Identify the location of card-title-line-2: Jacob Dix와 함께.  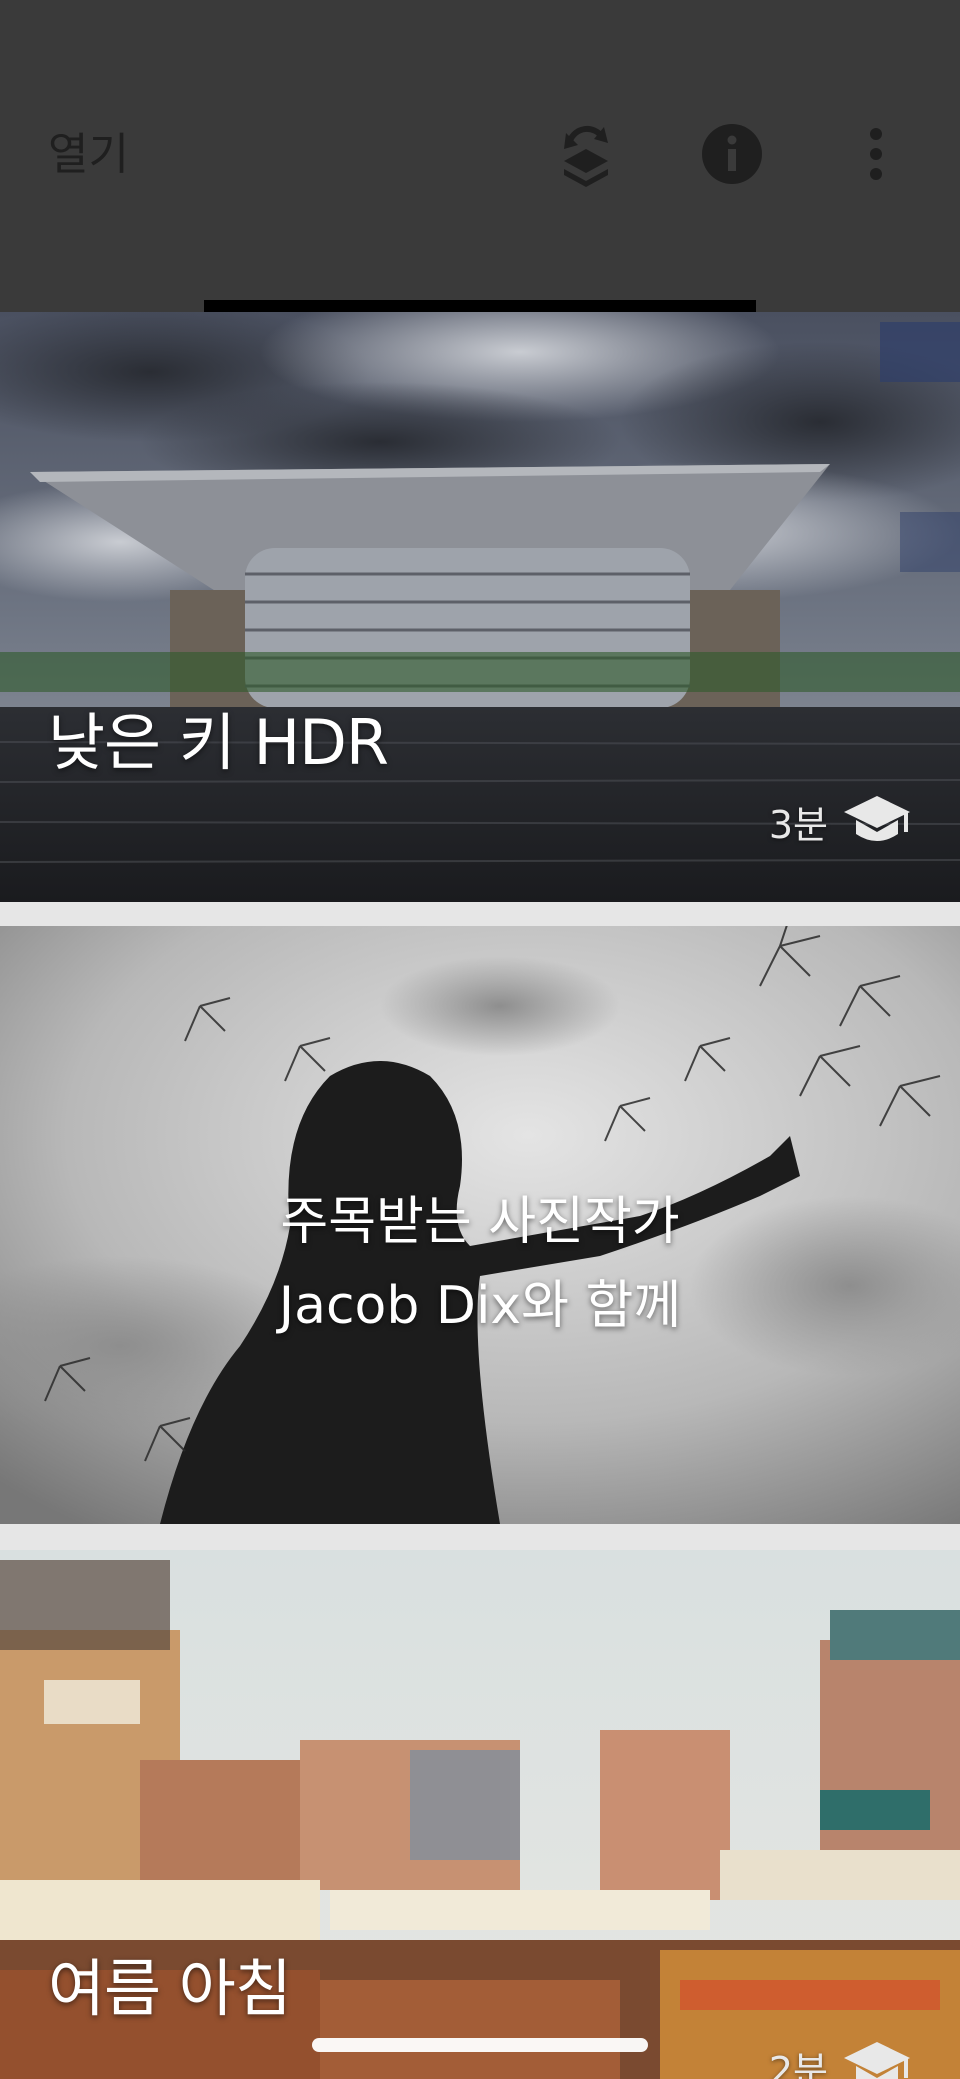
(480, 1306).